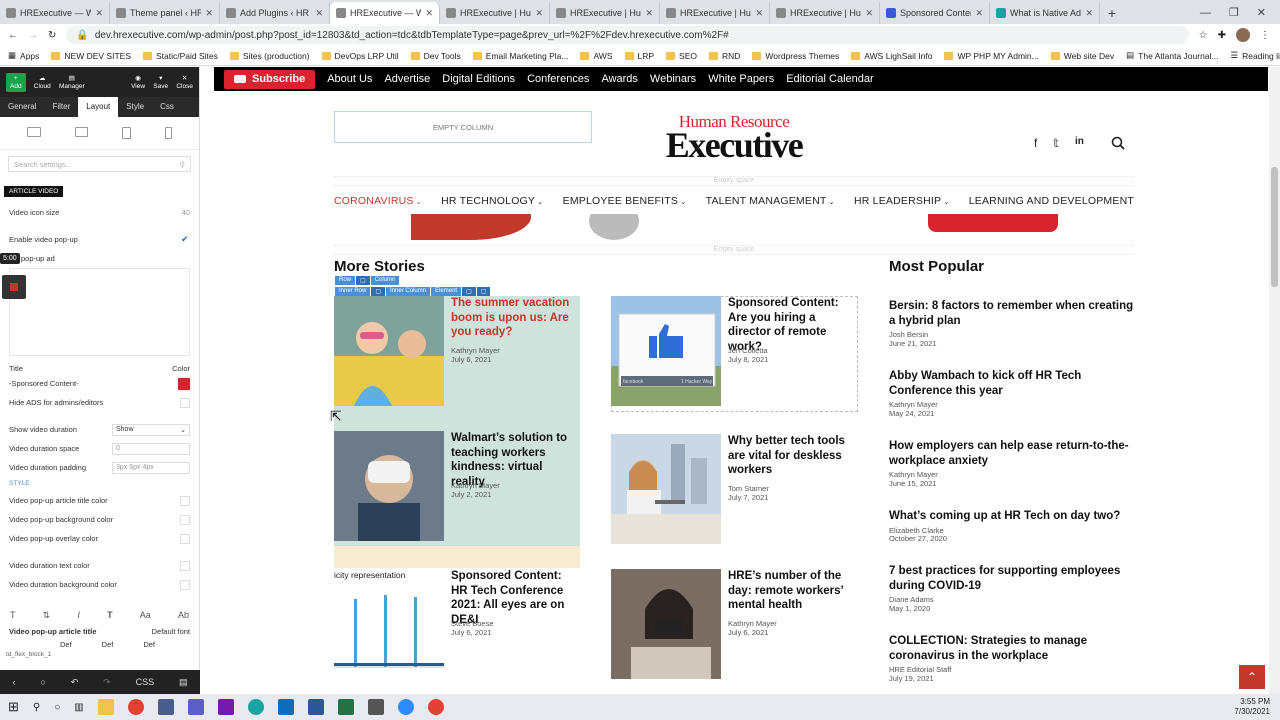  I want to click on undo-icon: ↶, so click(75, 682).